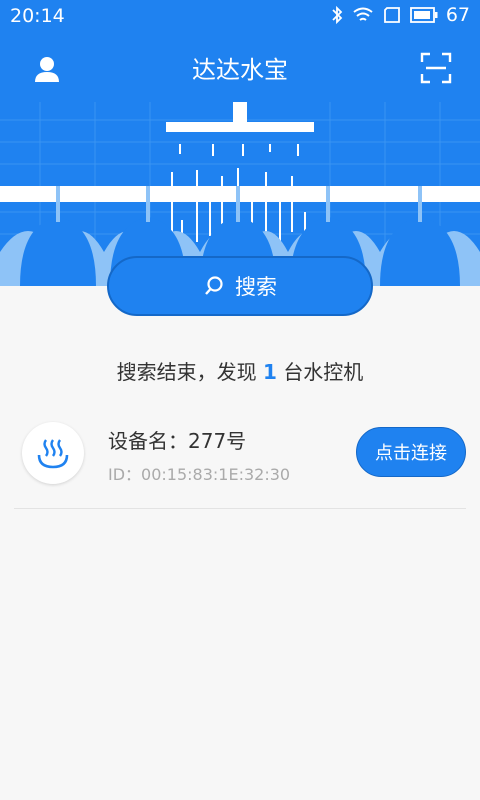 The image size is (480, 800). What do you see at coordinates (214, 285) in the screenshot?
I see `search-icon` at bounding box center [214, 285].